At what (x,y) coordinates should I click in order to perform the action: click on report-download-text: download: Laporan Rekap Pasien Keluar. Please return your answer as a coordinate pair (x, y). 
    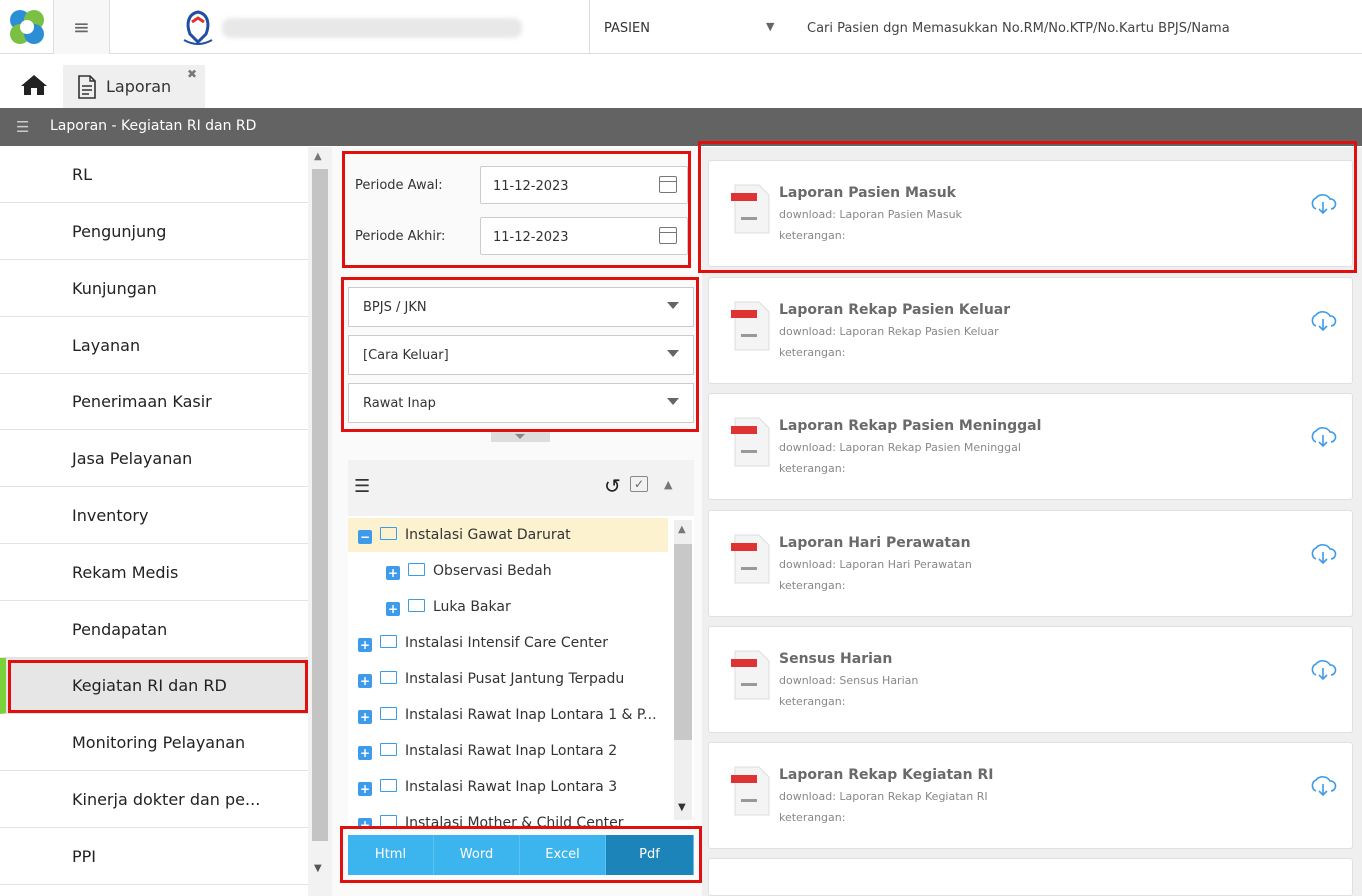
    Looking at the image, I should click on (889, 331).